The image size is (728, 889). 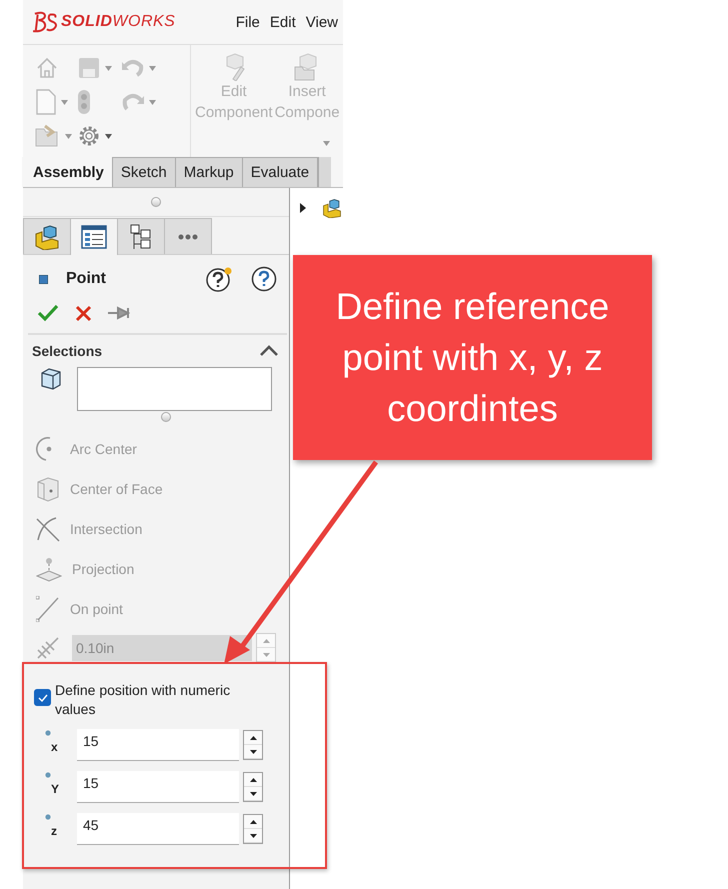 I want to click on help-icon, so click(x=264, y=279).